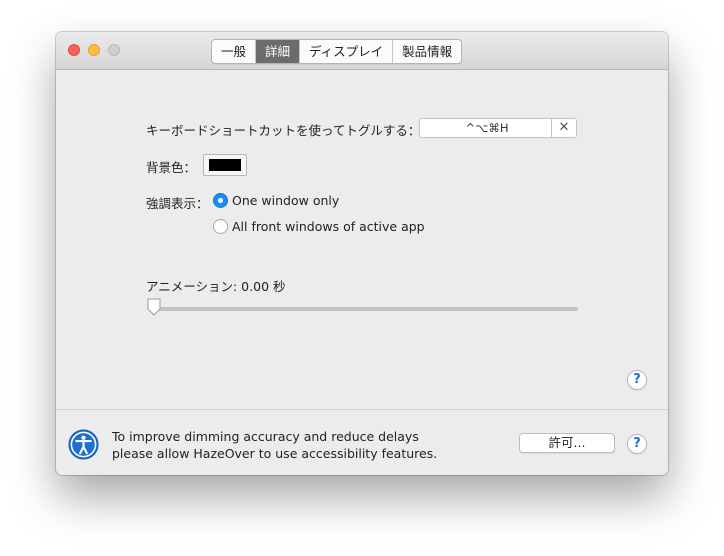  I want to click on radio-all-front-windows, so click(220, 226).